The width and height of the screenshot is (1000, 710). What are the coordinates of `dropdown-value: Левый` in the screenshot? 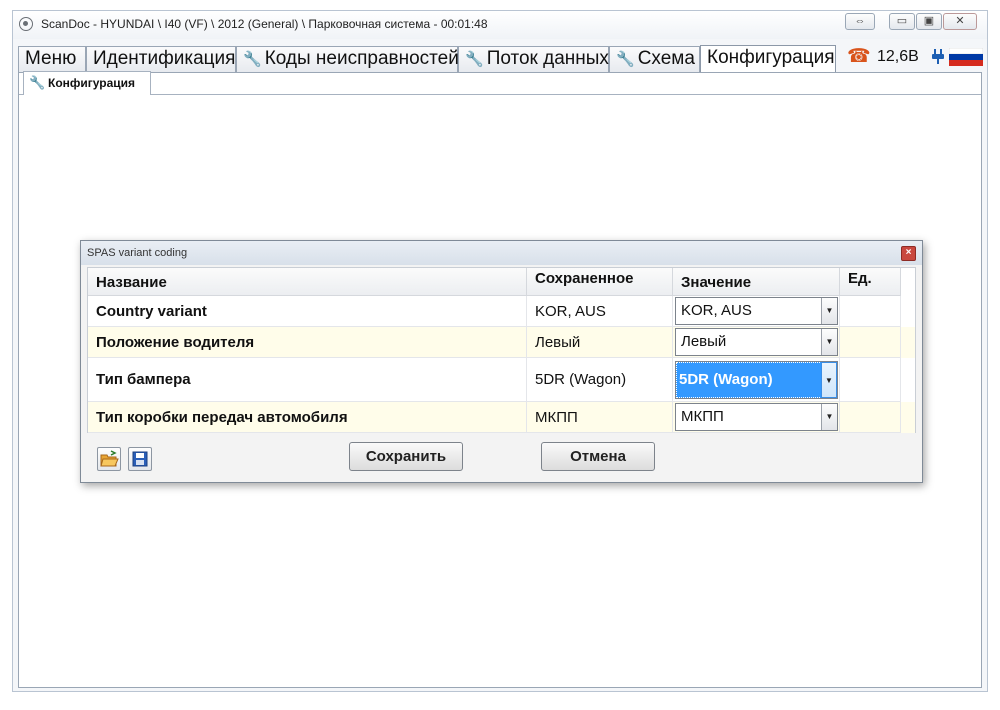 It's located at (704, 341).